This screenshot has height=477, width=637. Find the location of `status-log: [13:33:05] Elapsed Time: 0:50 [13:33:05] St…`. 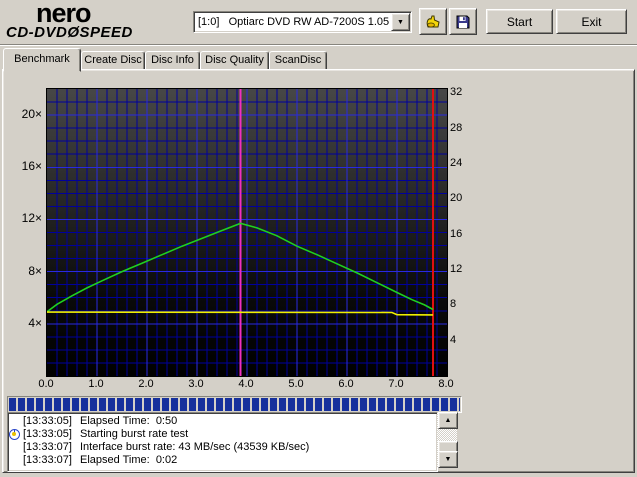

status-log: [13:33:05] Elapsed Time: 0:50 [13:33:05] St… is located at coordinates (222, 442).